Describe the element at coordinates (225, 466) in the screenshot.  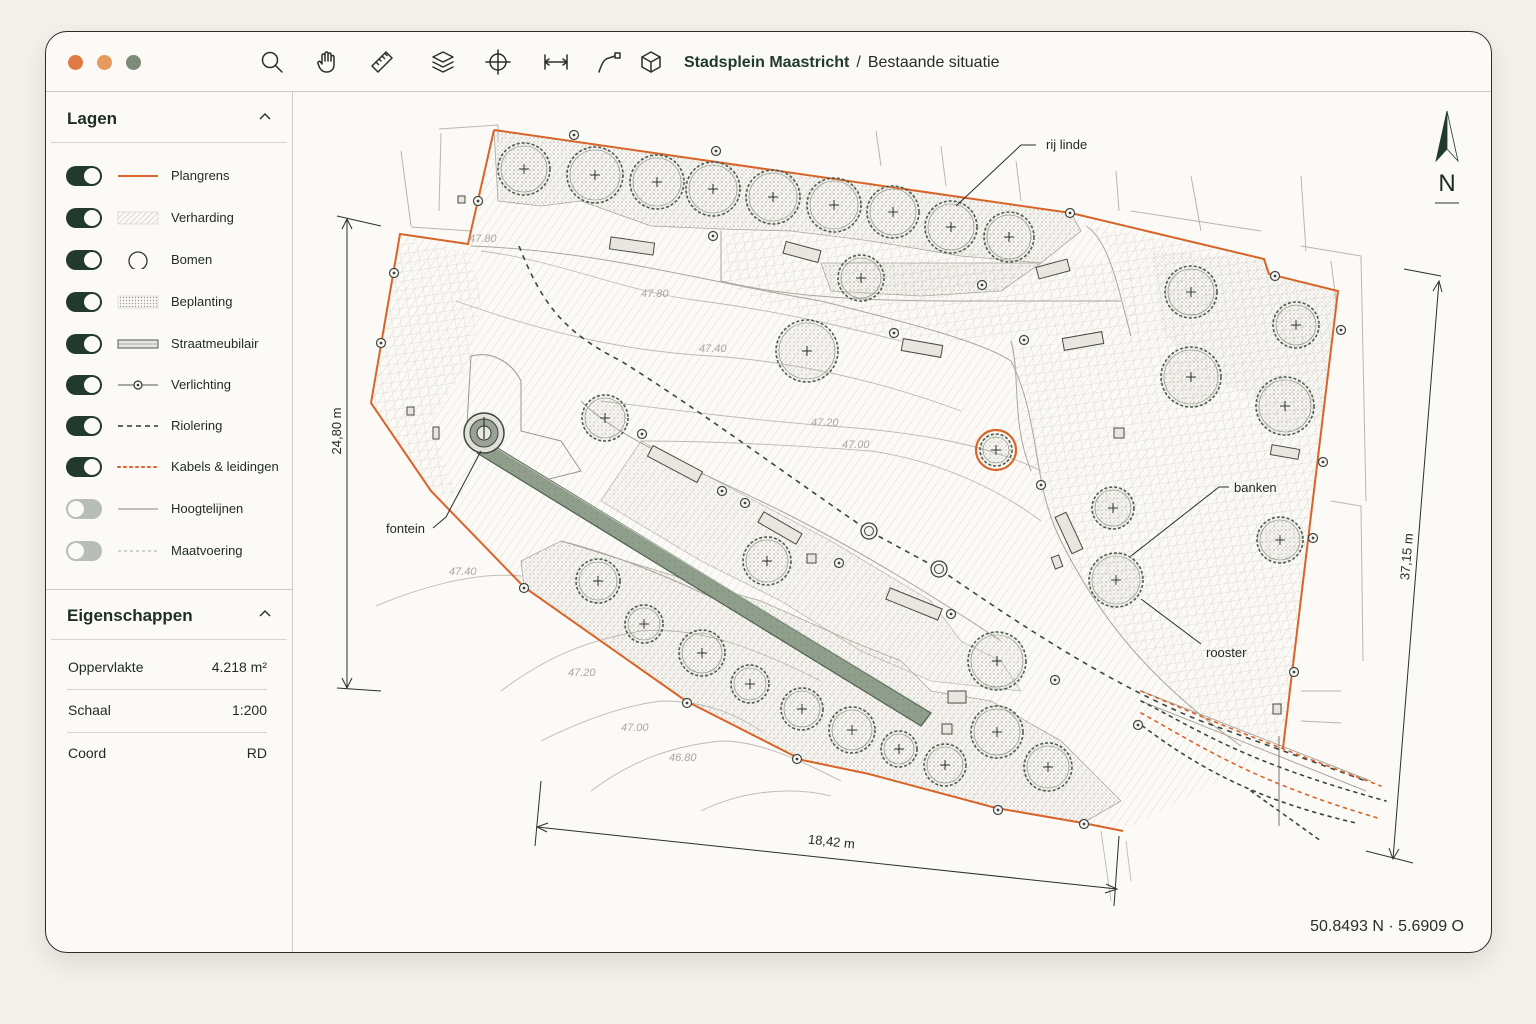
I see `layer-label: Kabels & leidingen` at that location.